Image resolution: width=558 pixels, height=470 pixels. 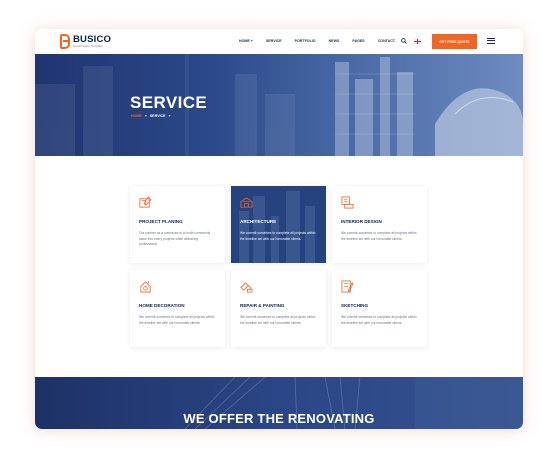 What do you see at coordinates (491, 41) in the screenshot?
I see `hamburger-menu-icon` at bounding box center [491, 41].